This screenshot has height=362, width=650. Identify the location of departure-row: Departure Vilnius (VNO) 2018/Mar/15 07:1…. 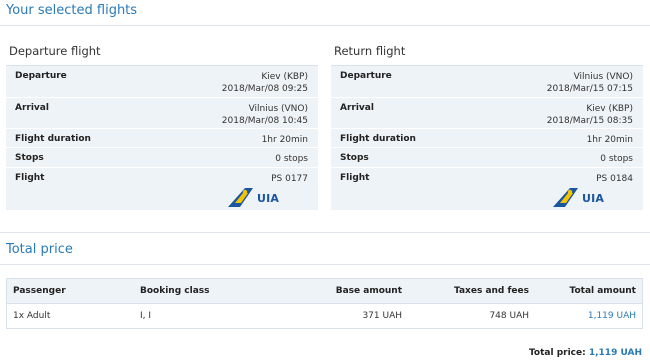
(487, 81).